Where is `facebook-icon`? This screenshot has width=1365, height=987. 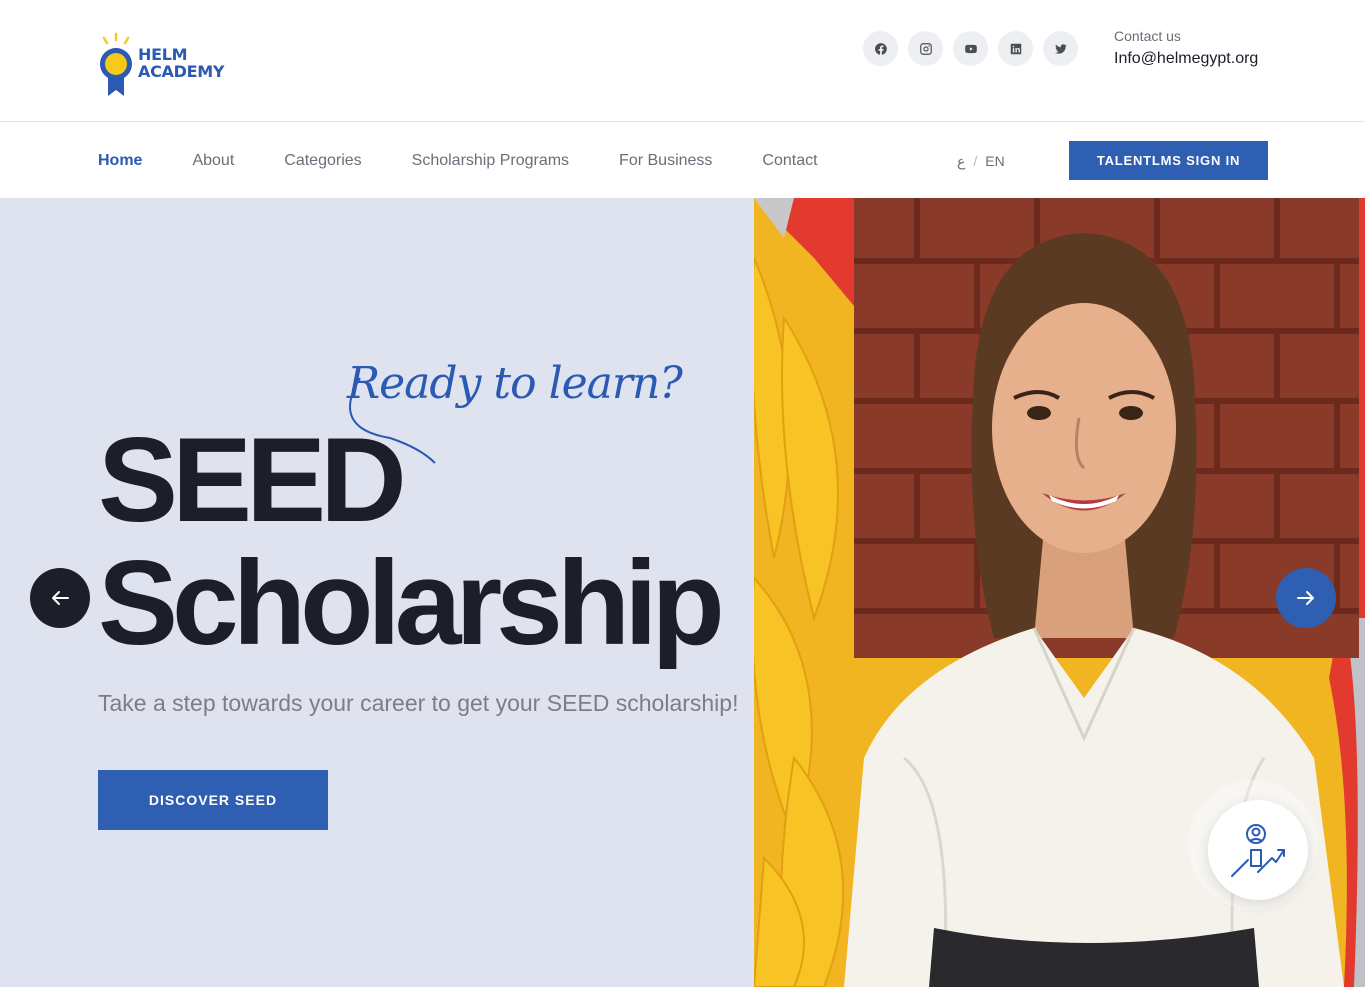
facebook-icon is located at coordinates (880, 48).